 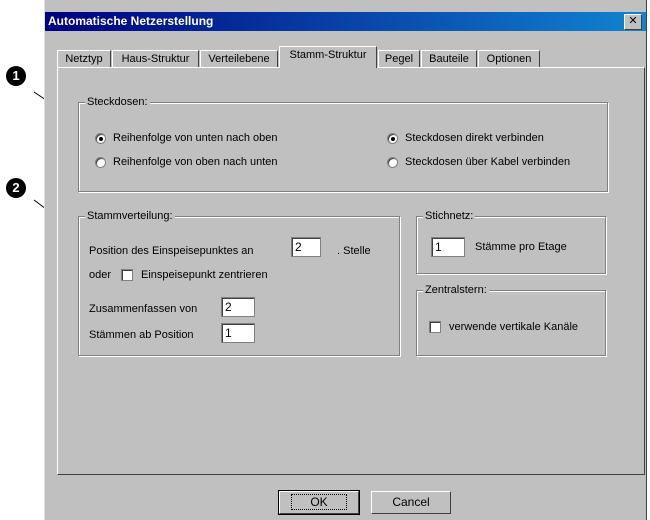 What do you see at coordinates (435, 327) in the screenshot?
I see `vertikale-kanaele-checkbox` at bounding box center [435, 327].